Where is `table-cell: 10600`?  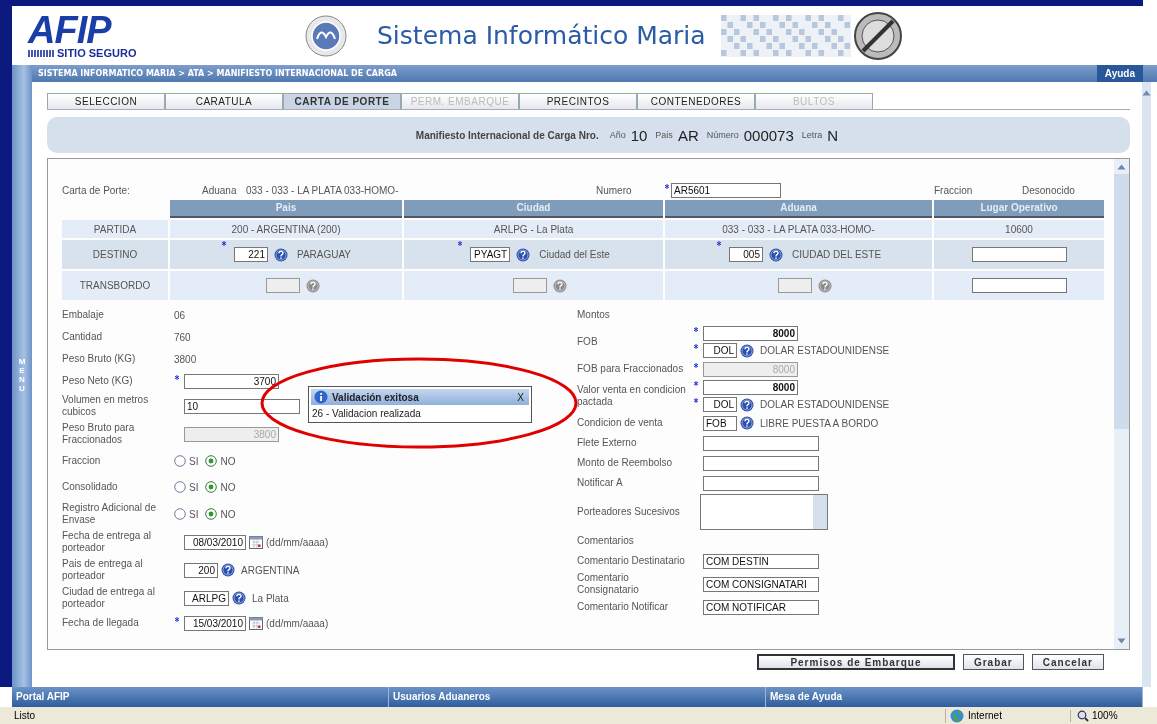
table-cell: 10600 is located at coordinates (1019, 229).